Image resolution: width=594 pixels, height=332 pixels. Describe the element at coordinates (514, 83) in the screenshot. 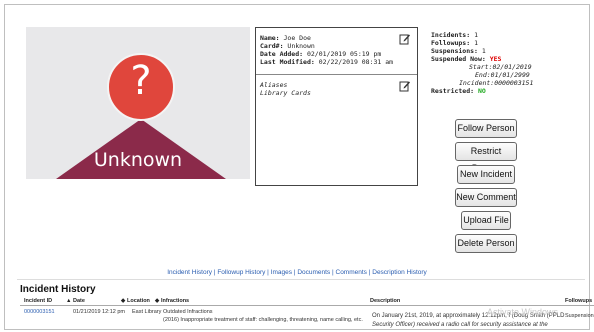

I see `incident-value: 0000003151` at that location.